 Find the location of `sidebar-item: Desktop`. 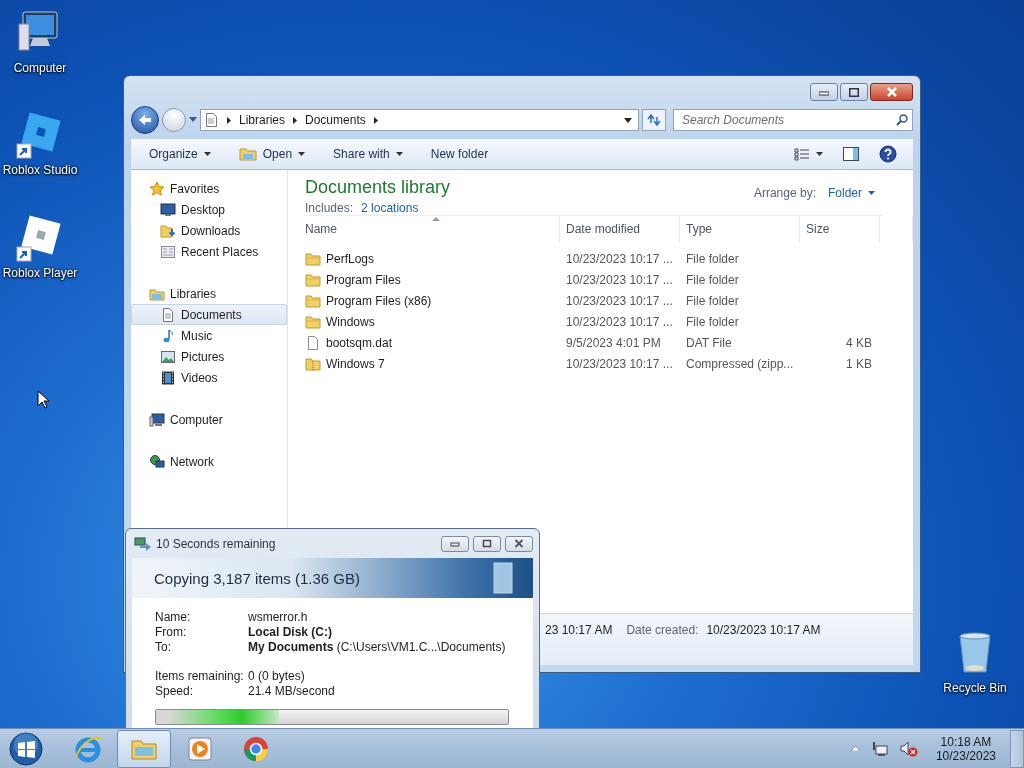

sidebar-item: Desktop is located at coordinates (209, 209).